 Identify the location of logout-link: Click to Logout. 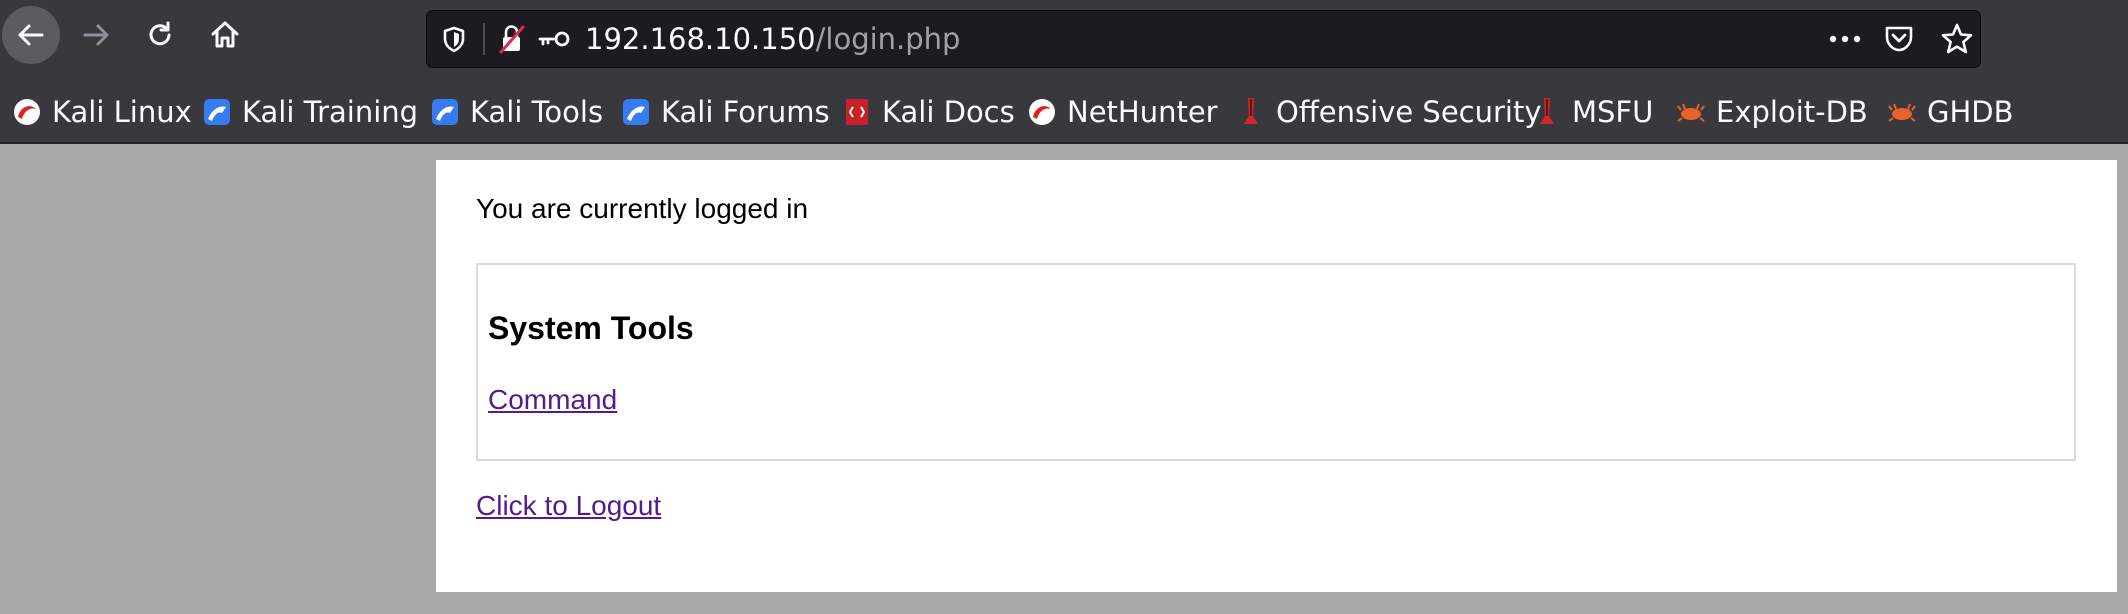
(568, 506).